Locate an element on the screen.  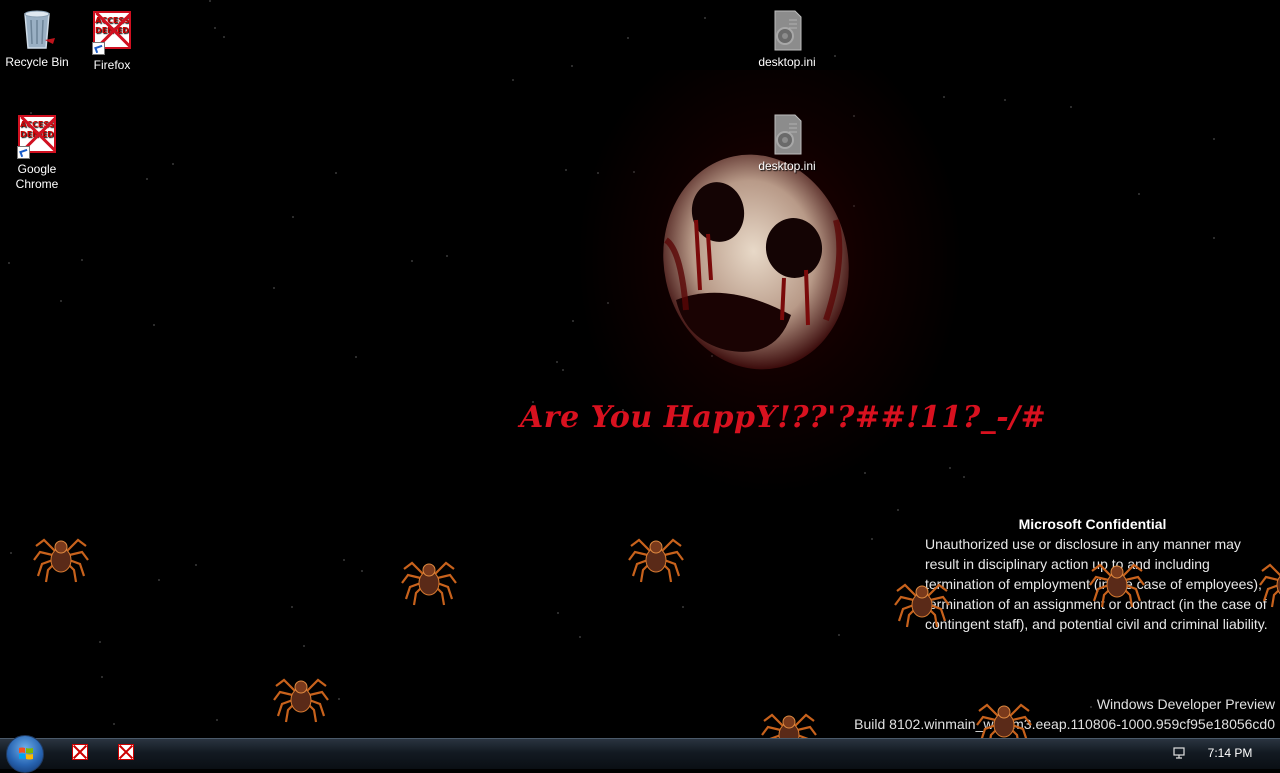
firefox-label: Firefox is located at coordinates (112, 65).